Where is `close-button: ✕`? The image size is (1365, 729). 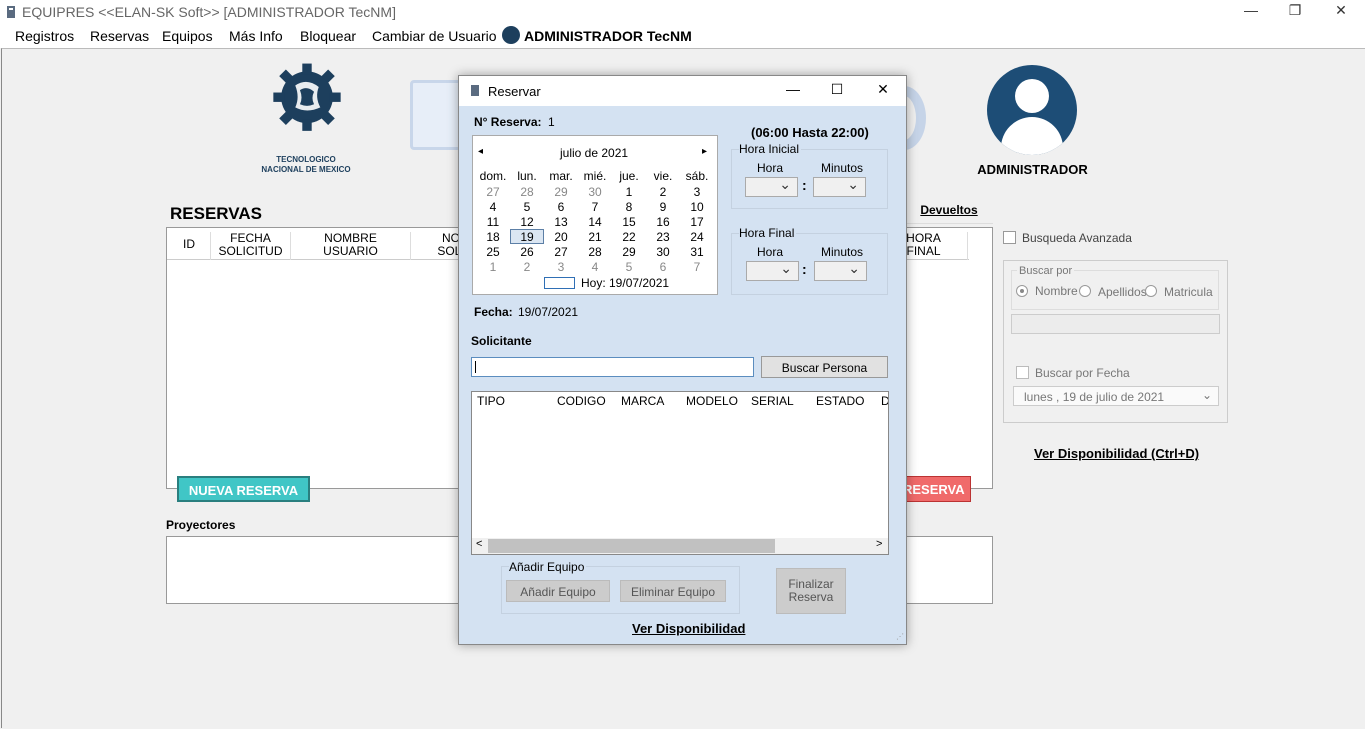
close-button: ✕ is located at coordinates (1341, 12).